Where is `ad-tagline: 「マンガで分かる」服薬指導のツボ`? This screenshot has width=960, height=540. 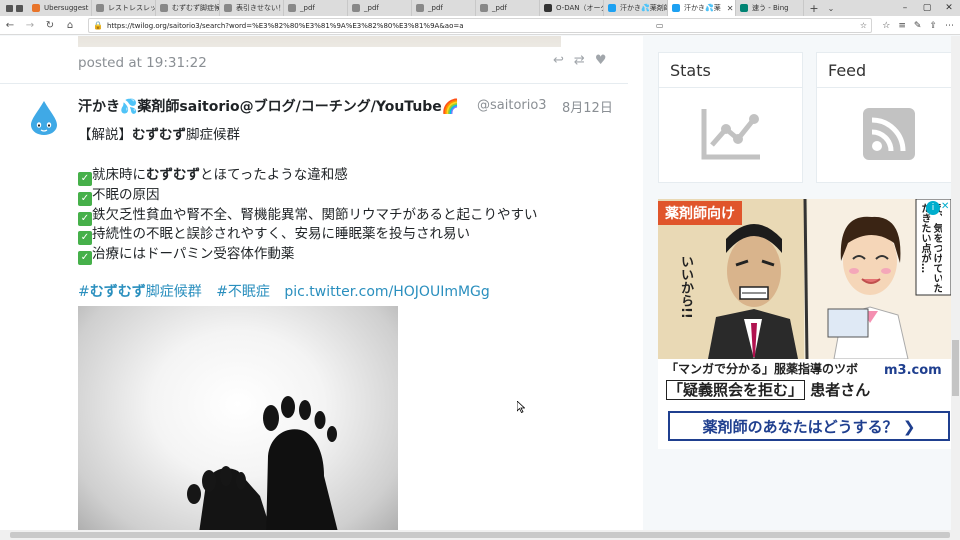
ad-tagline: 「マンガで分かる」服薬指導のツボ is located at coordinates (762, 369).